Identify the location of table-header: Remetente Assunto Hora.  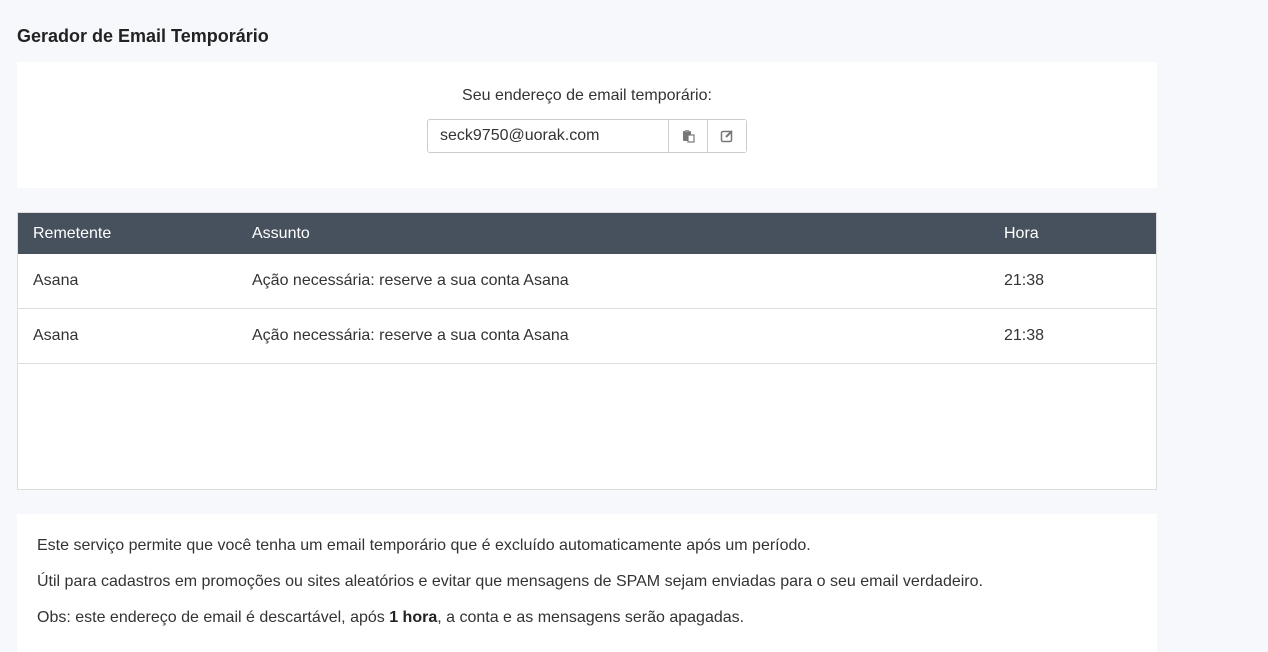
(587, 233).